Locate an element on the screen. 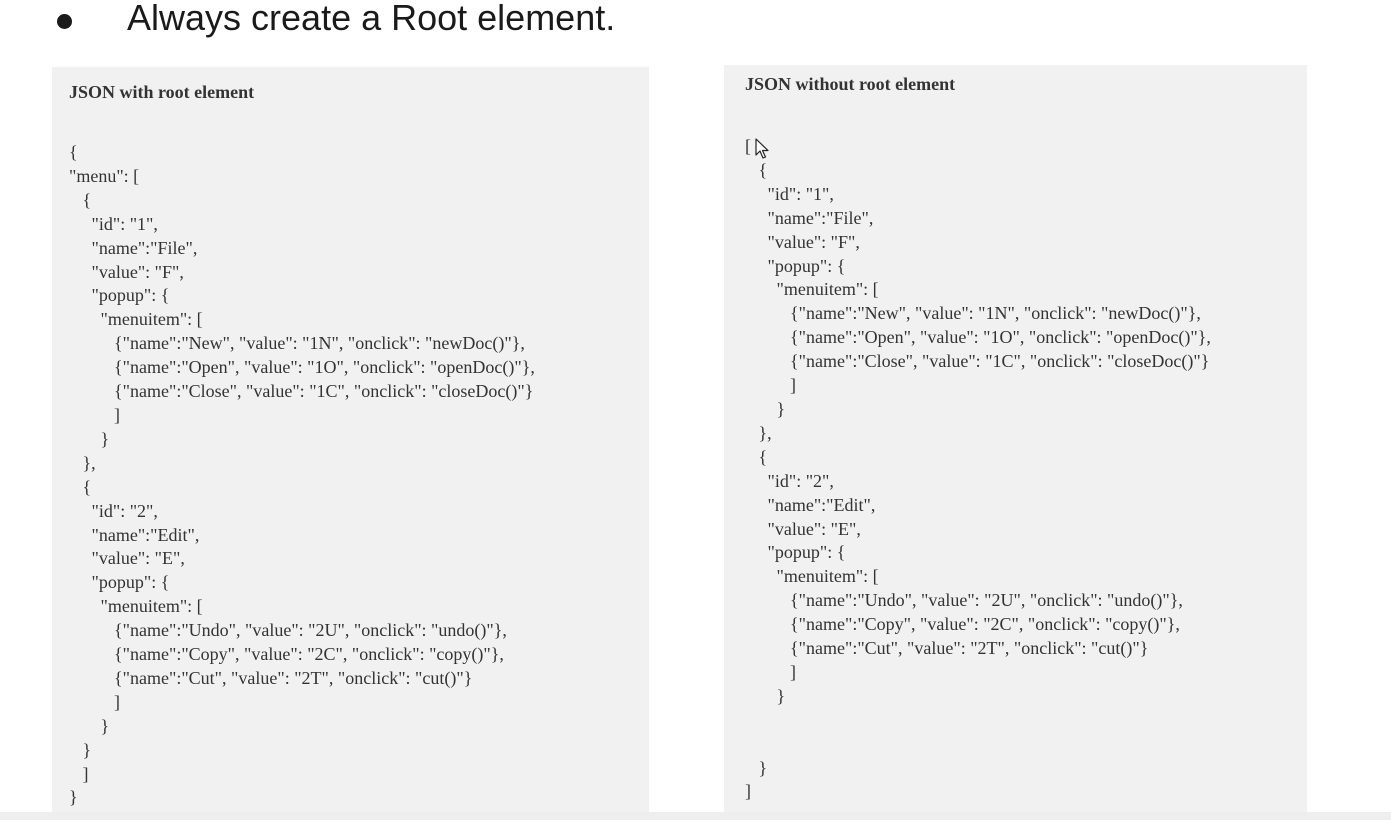 The height and width of the screenshot is (820, 1391). bullet-point: Always create a Root element. is located at coordinates (695, 20).